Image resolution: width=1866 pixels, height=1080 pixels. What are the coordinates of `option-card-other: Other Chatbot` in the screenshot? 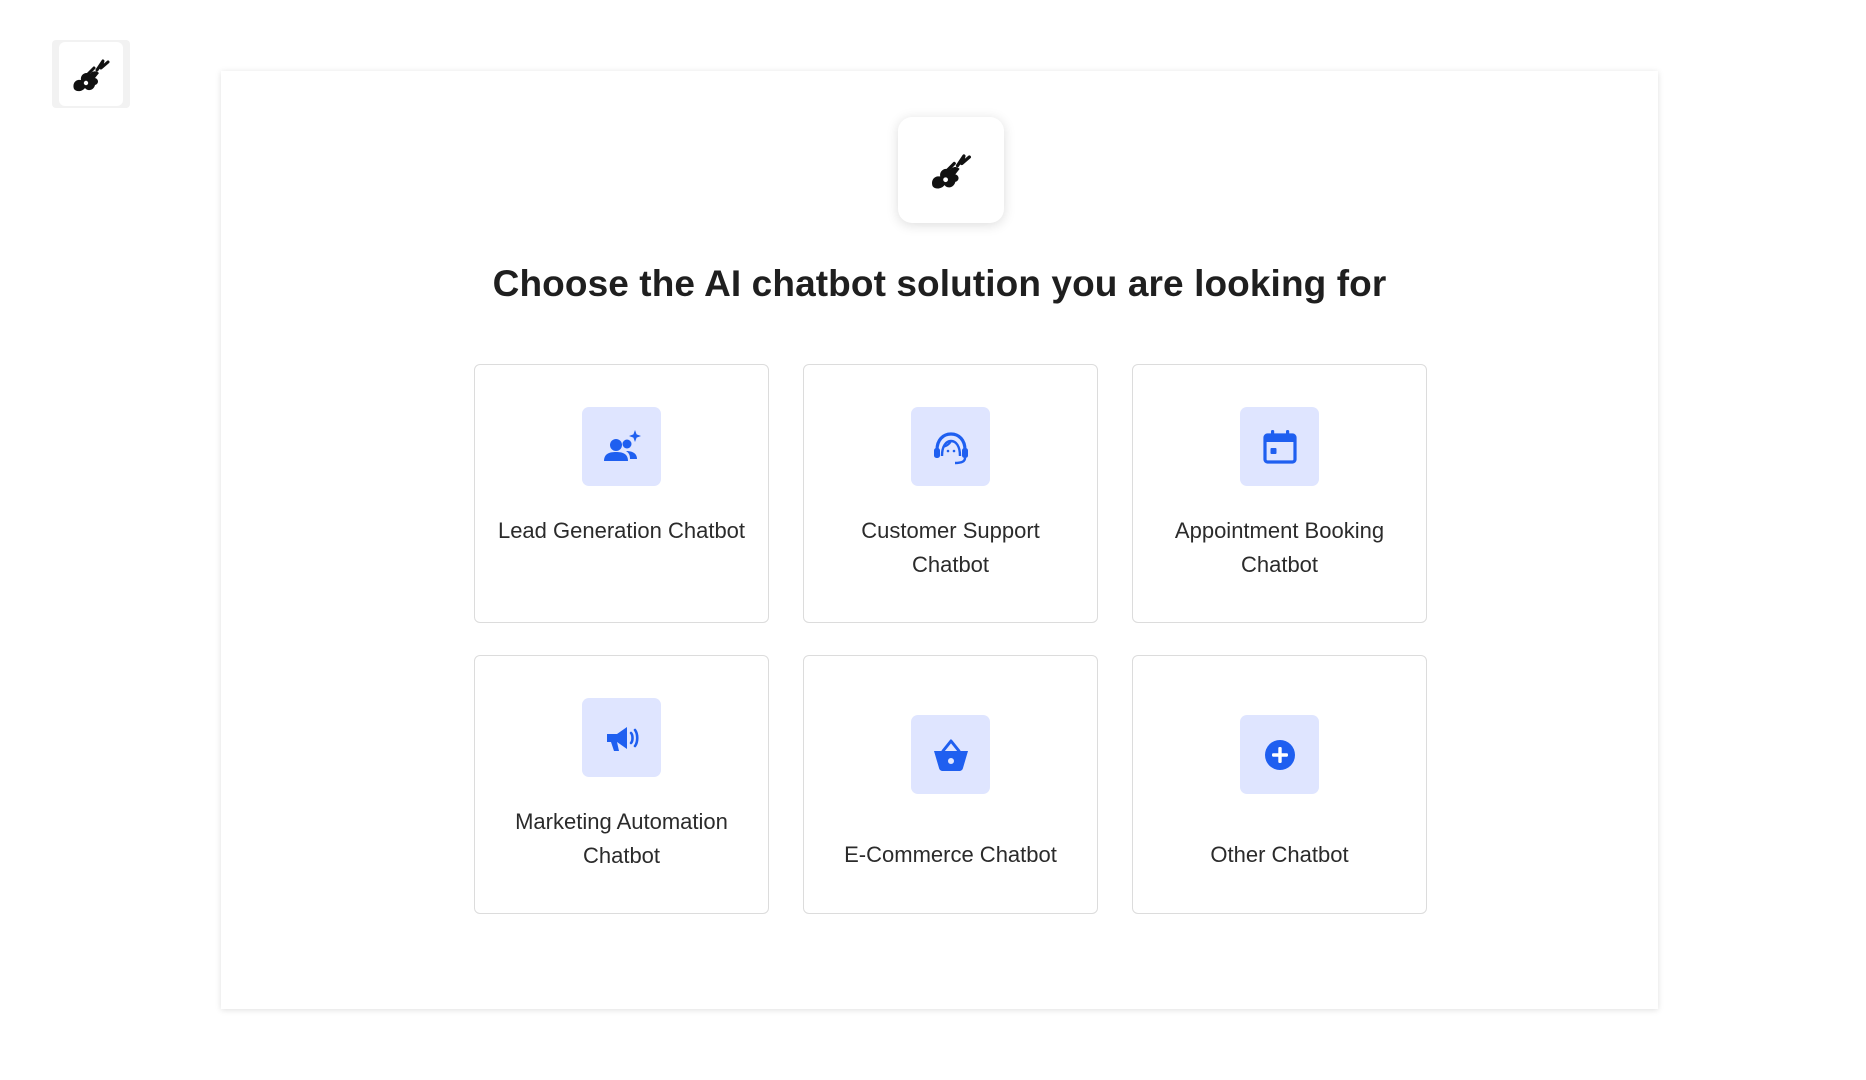 It's located at (1279, 784).